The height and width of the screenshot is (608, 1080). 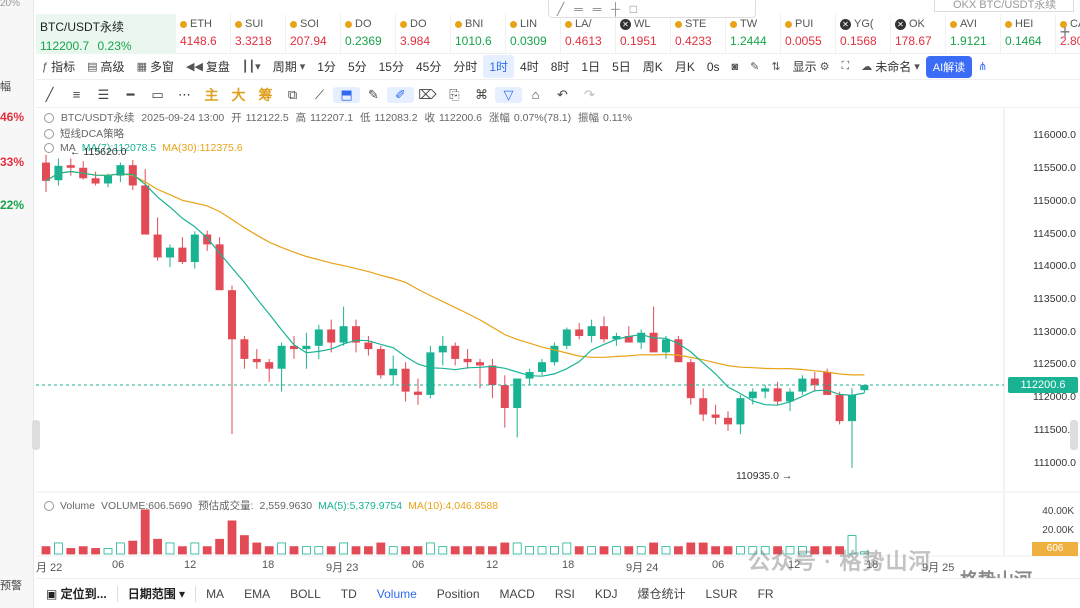 I want to click on interval-6: 4时, so click(x=529, y=66).